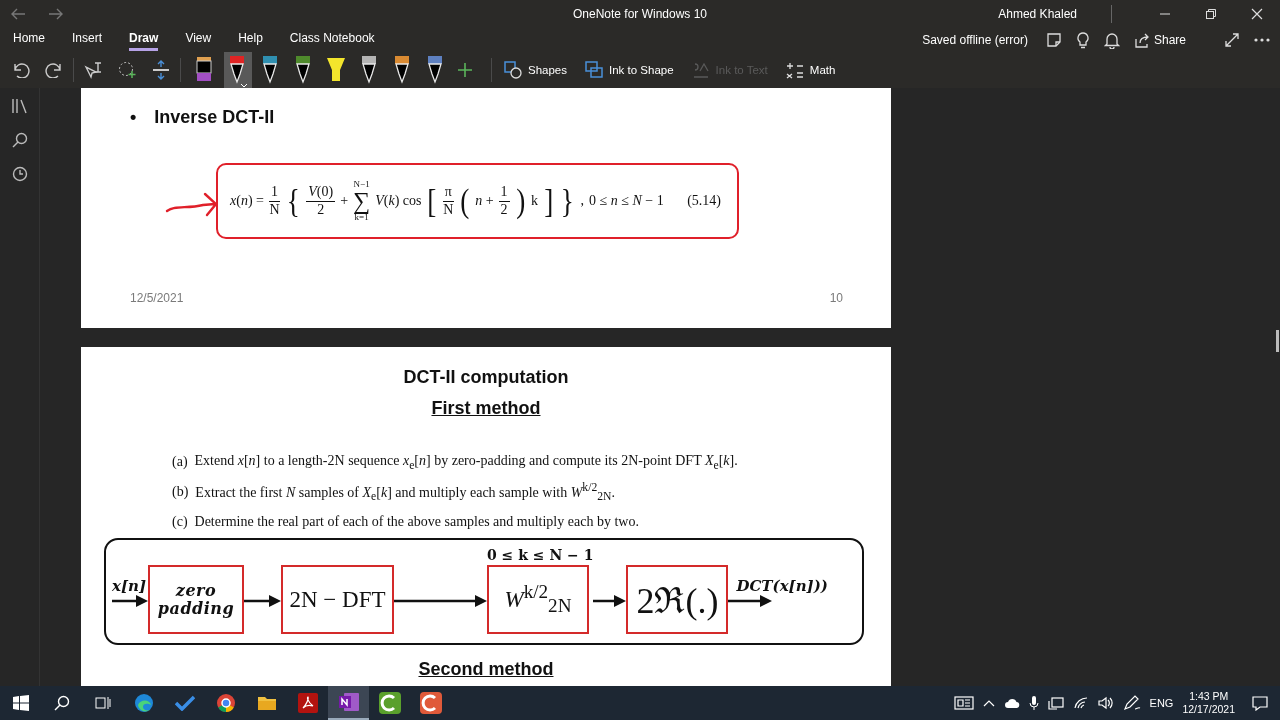 This screenshot has height=720, width=1280. What do you see at coordinates (1208, 710) in the screenshot?
I see `clock-date: 12/17/2021` at bounding box center [1208, 710].